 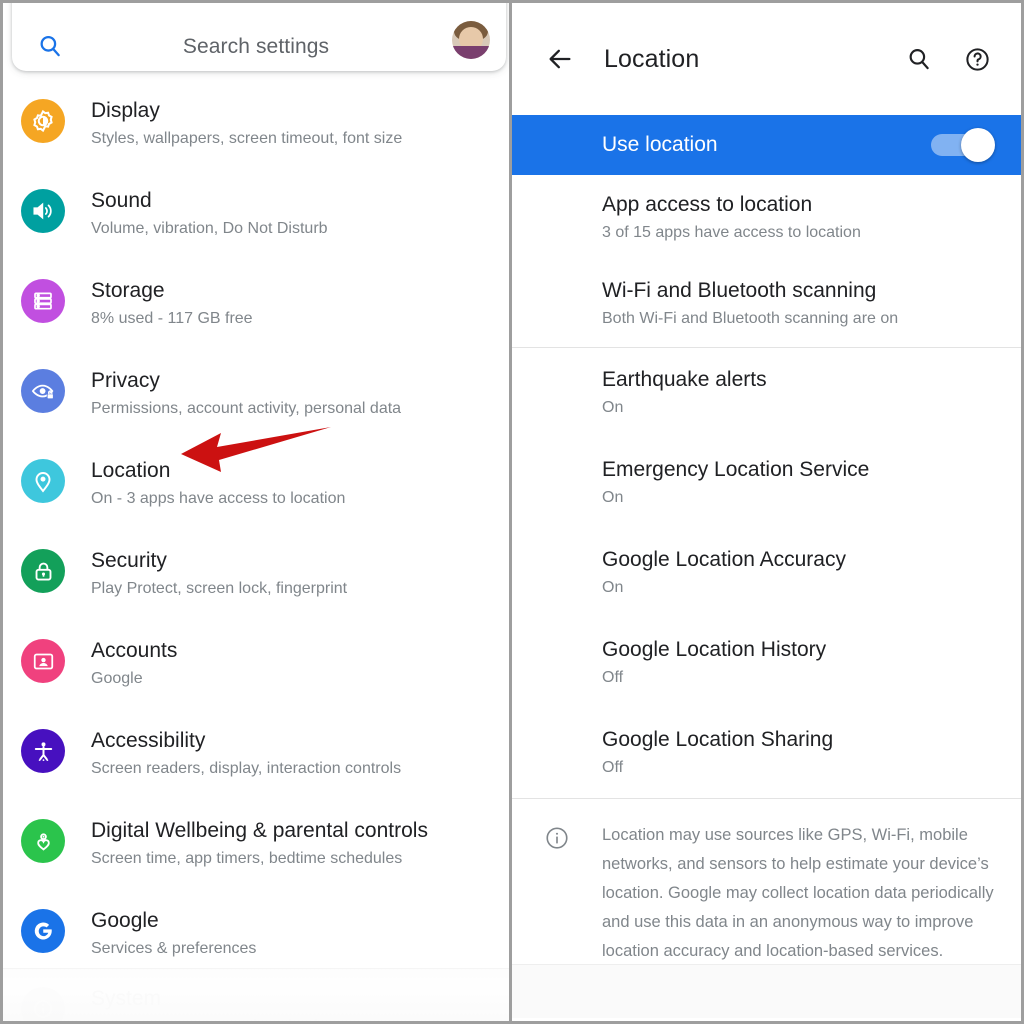 What do you see at coordinates (560, 59) in the screenshot?
I see `back-arrow-icon` at bounding box center [560, 59].